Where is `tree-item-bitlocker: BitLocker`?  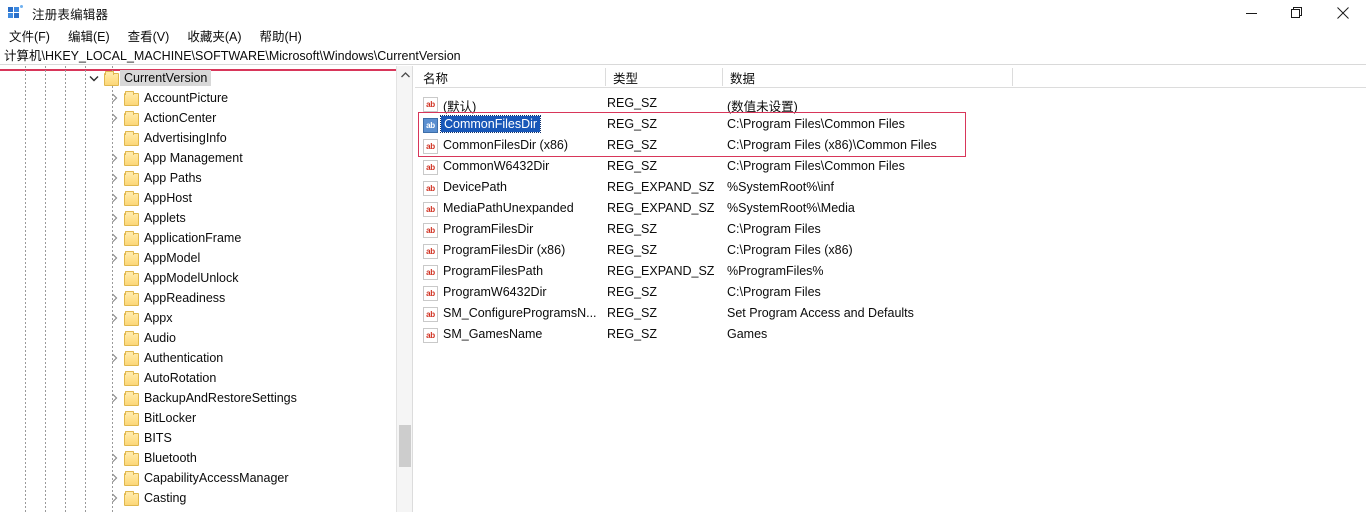 tree-item-bitlocker: BitLocker is located at coordinates (198, 418).